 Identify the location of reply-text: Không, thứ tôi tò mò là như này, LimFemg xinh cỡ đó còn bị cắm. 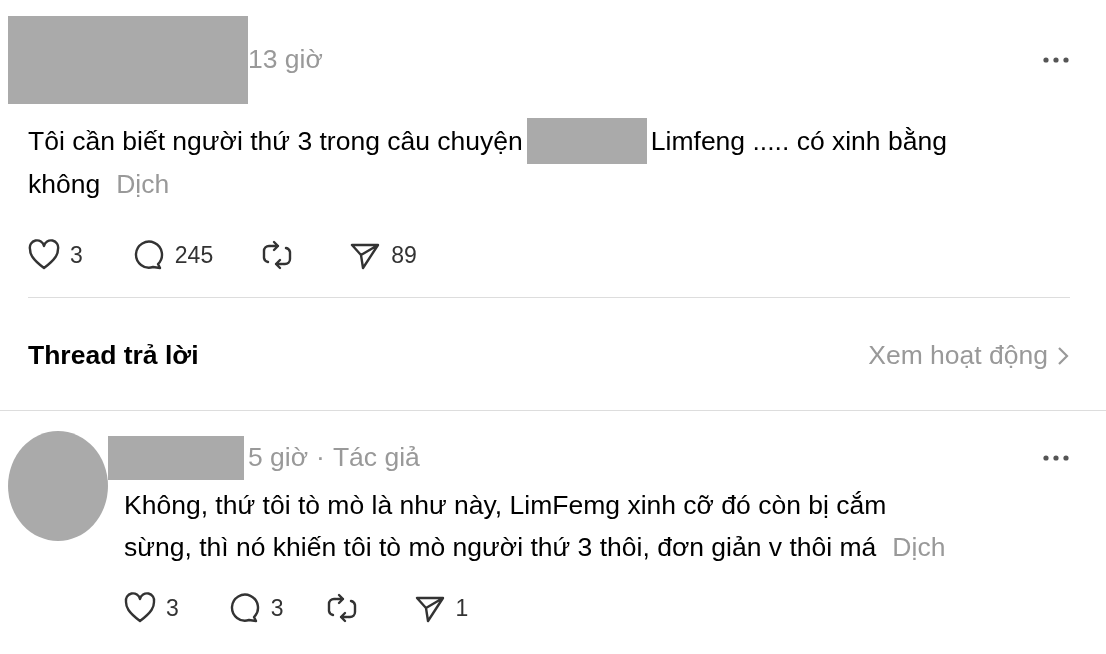
(505, 505).